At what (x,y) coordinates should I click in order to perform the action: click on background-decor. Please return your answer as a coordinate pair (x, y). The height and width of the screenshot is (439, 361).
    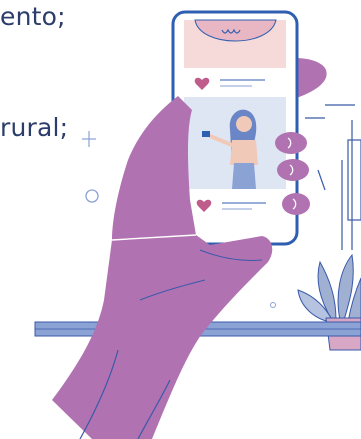
    Looking at the image, I should click on (333, 177).